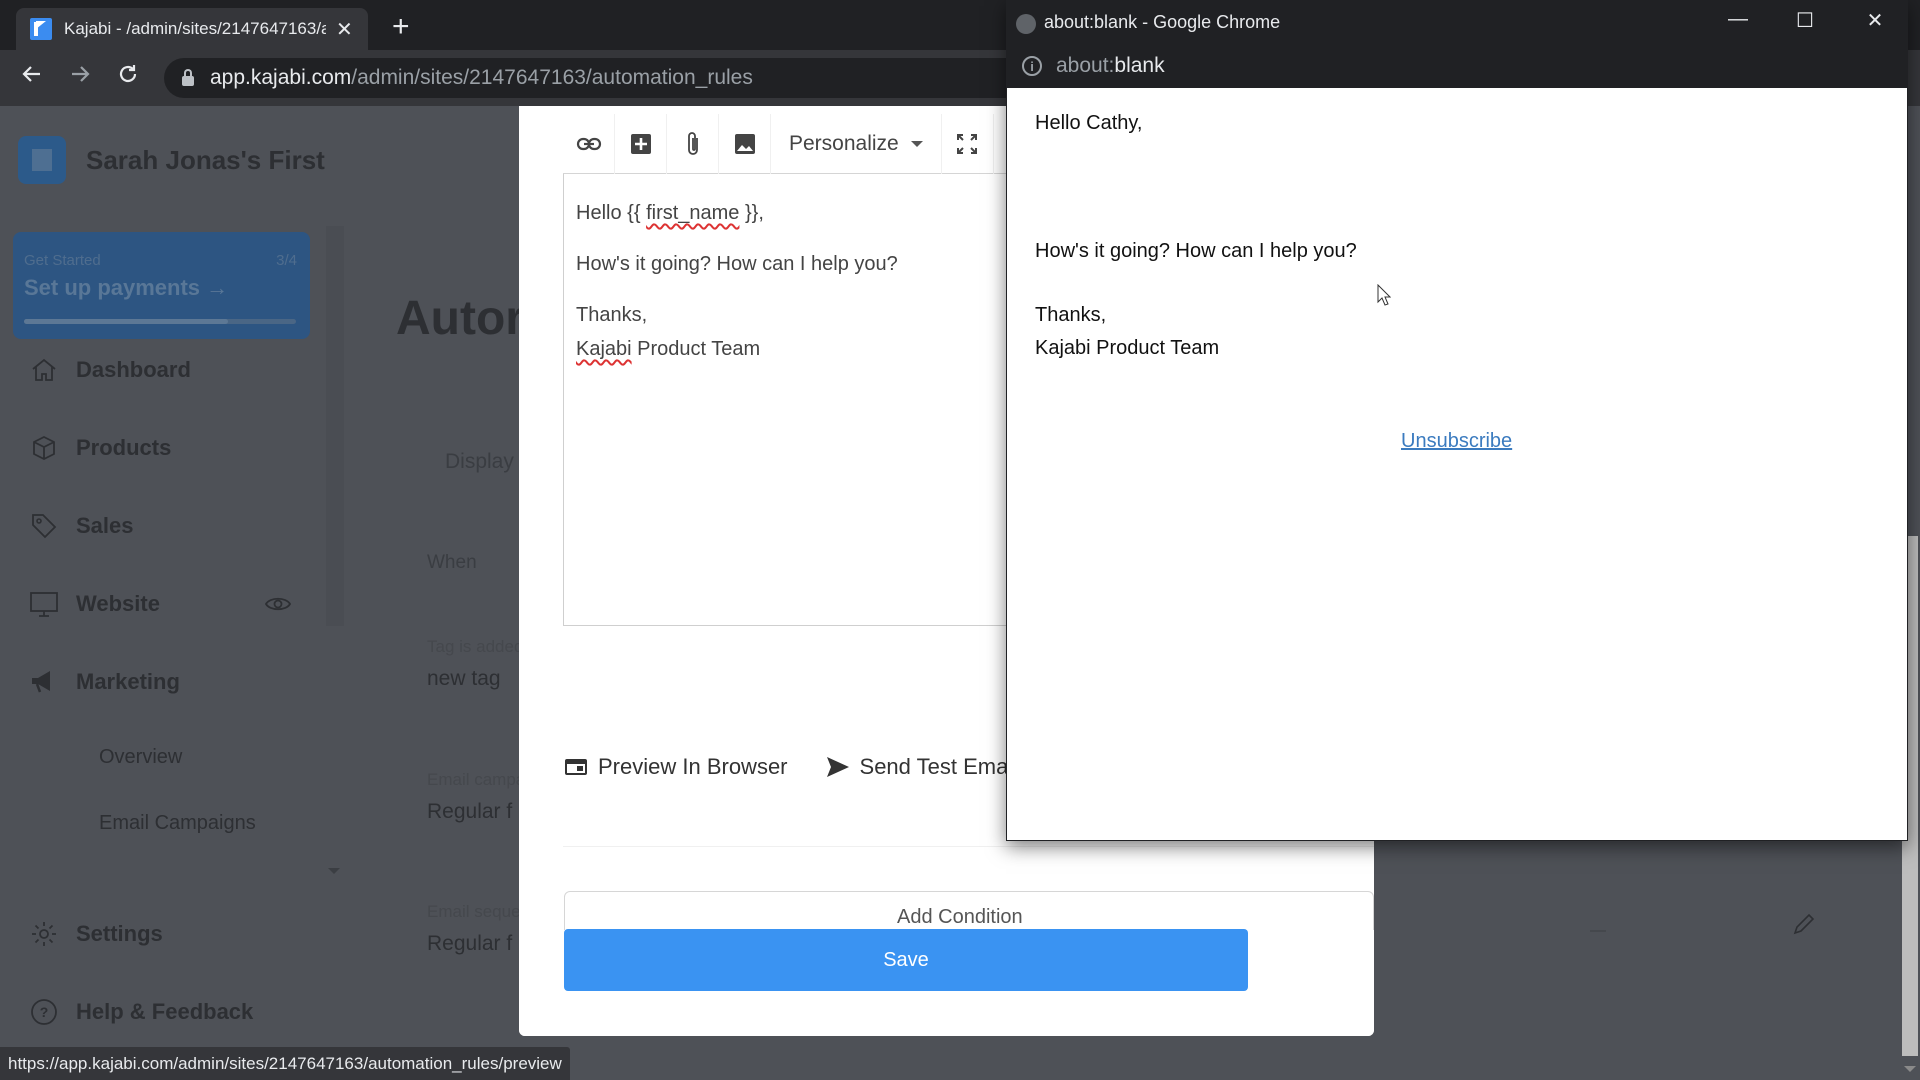  What do you see at coordinates (278, 606) in the screenshot?
I see `eye-icon` at bounding box center [278, 606].